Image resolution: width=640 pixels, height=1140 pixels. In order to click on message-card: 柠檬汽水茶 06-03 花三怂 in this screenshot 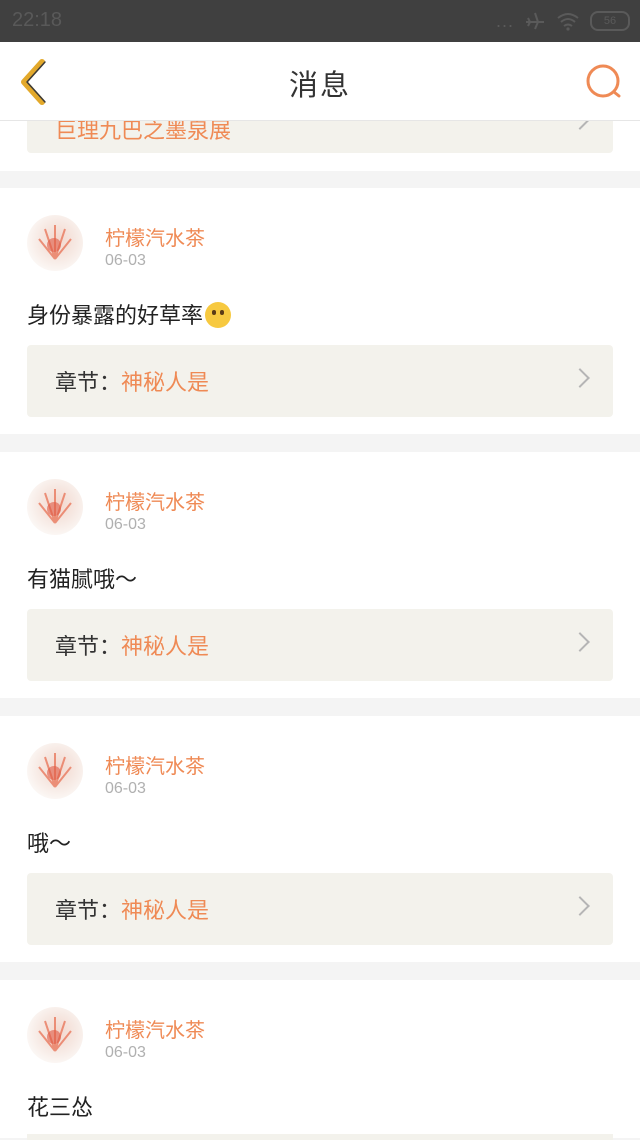, I will do `click(320, 1060)`.